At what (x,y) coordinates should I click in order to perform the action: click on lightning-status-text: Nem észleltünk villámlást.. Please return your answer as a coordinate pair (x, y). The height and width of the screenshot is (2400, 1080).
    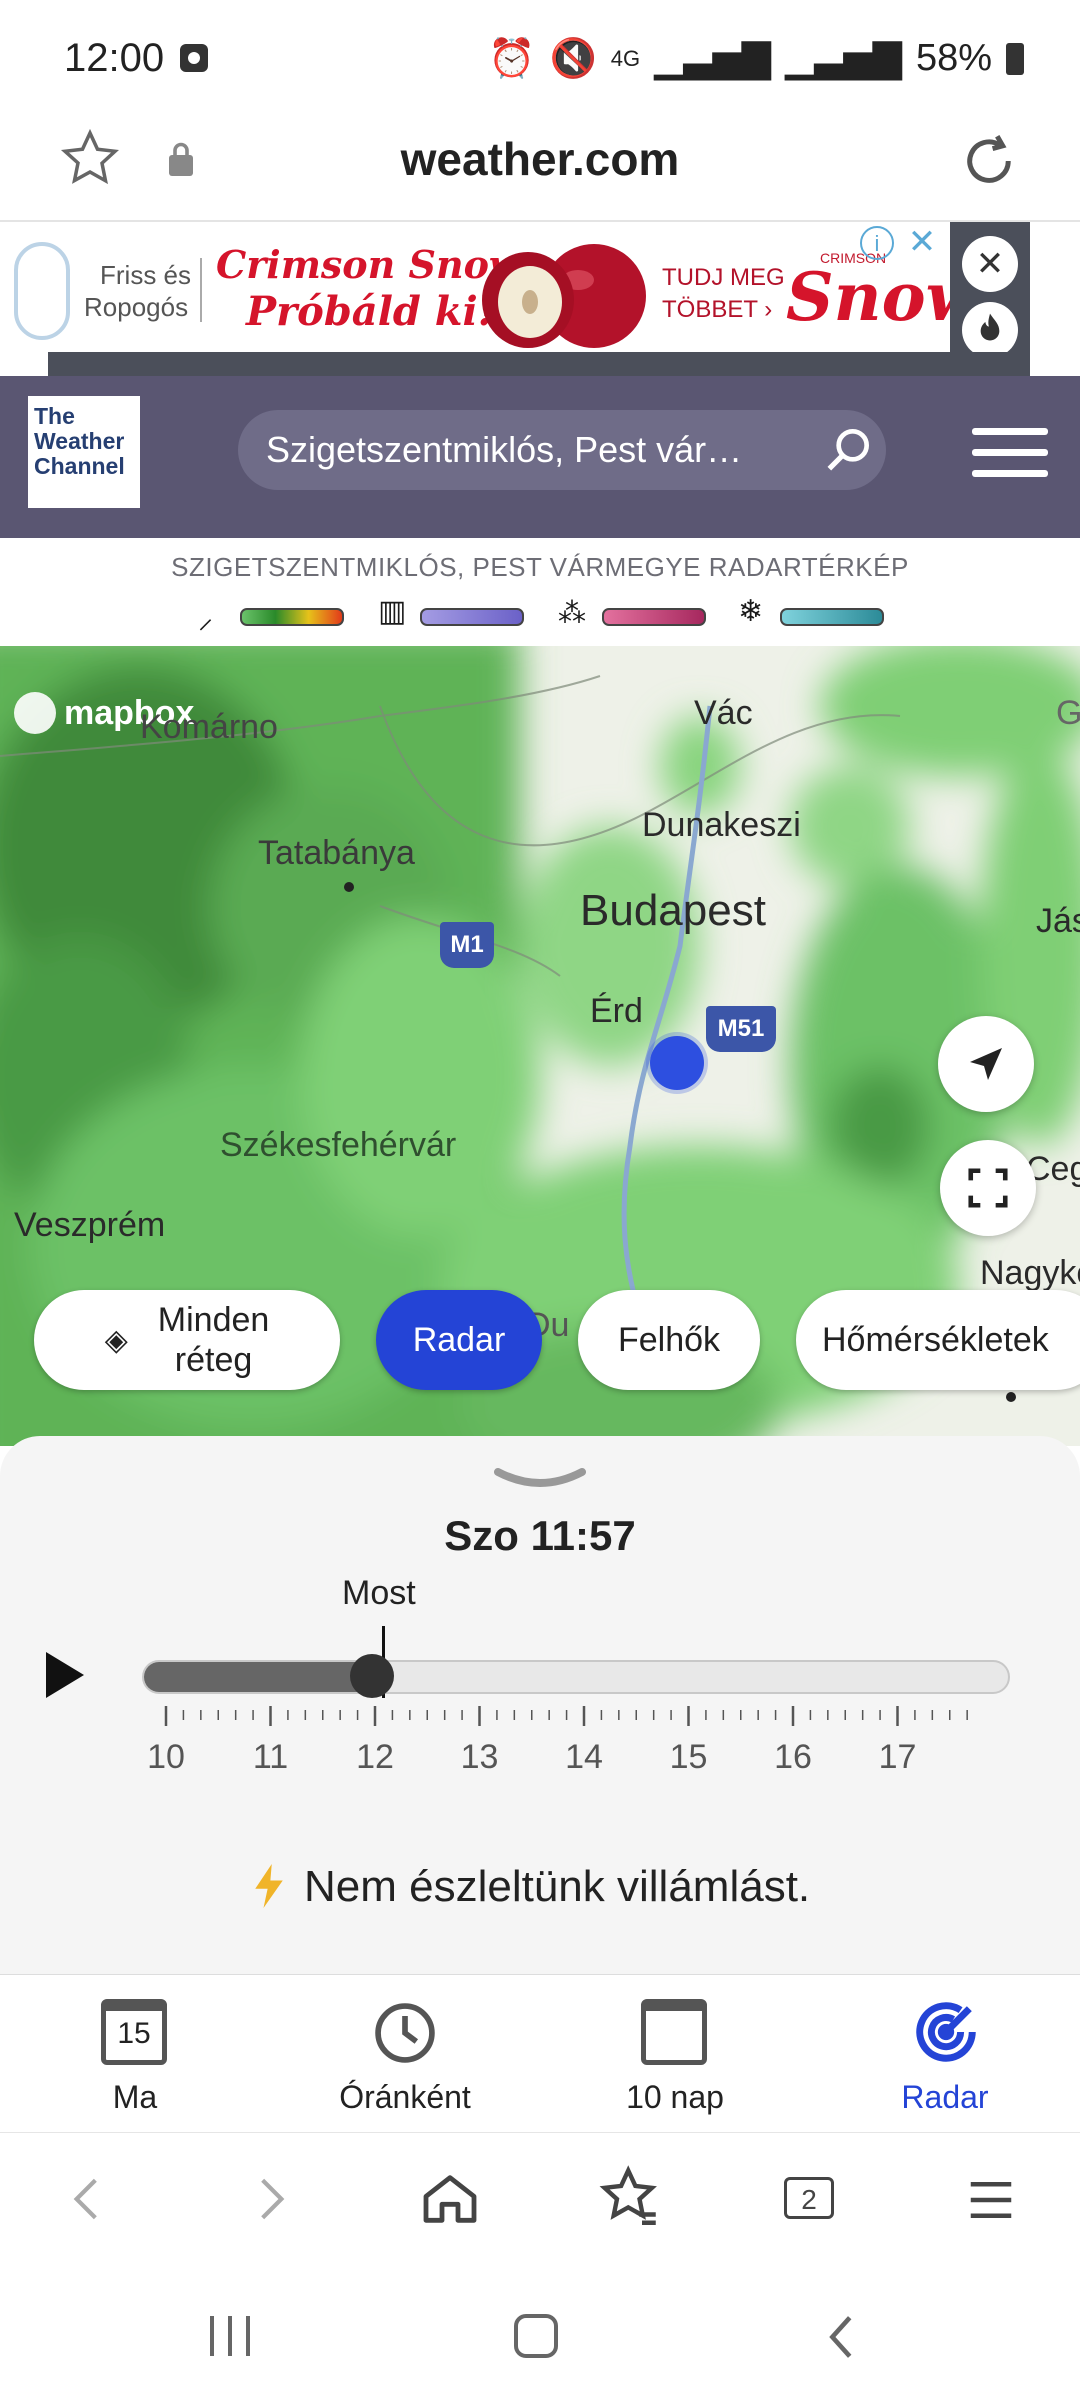
    Looking at the image, I should click on (557, 1886).